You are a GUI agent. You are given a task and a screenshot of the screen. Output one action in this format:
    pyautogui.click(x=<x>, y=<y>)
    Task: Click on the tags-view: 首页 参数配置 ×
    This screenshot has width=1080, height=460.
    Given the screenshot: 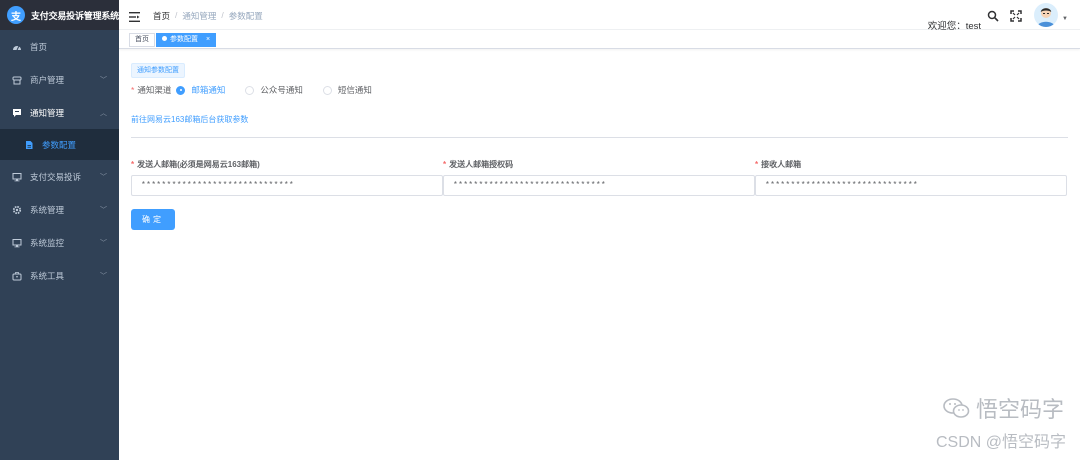 What is the action you would take?
    pyautogui.click(x=599, y=39)
    